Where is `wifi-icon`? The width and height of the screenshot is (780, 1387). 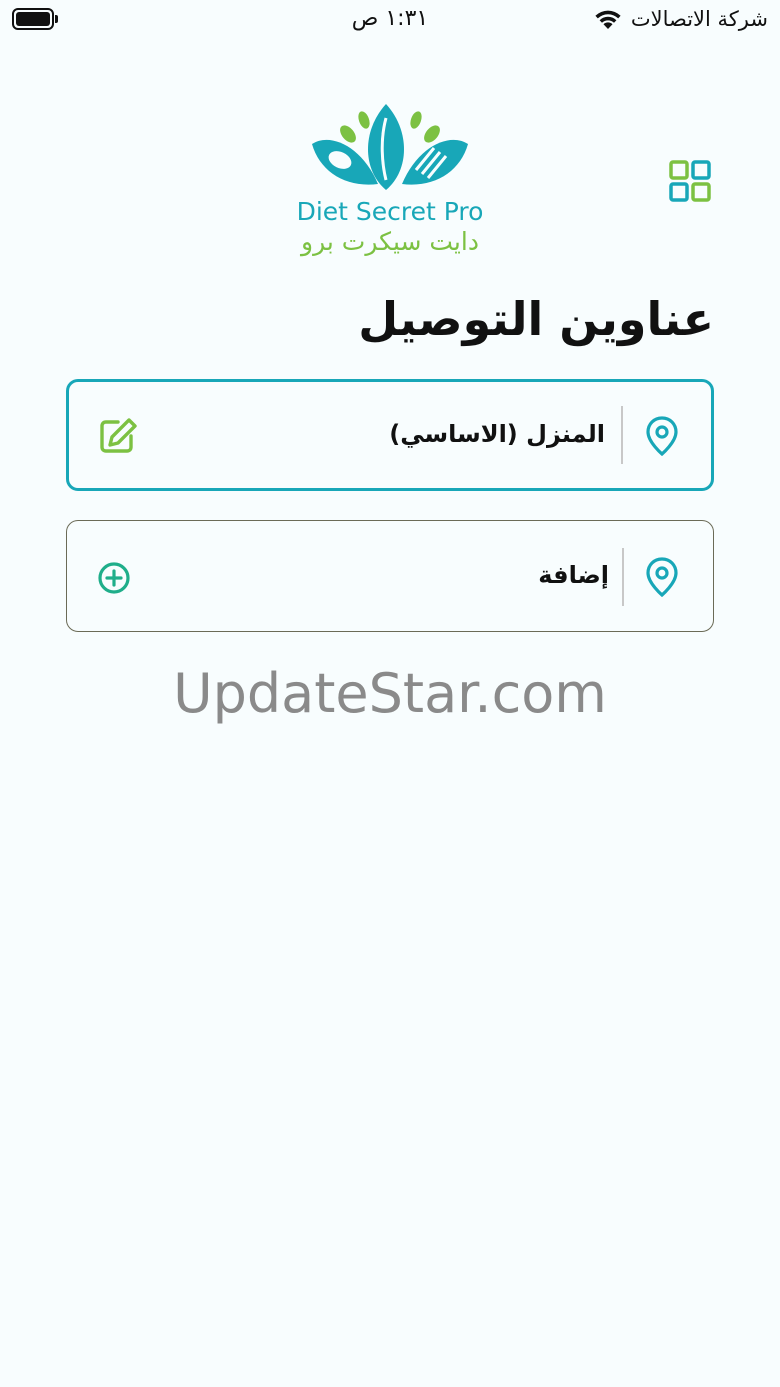 wifi-icon is located at coordinates (608, 19).